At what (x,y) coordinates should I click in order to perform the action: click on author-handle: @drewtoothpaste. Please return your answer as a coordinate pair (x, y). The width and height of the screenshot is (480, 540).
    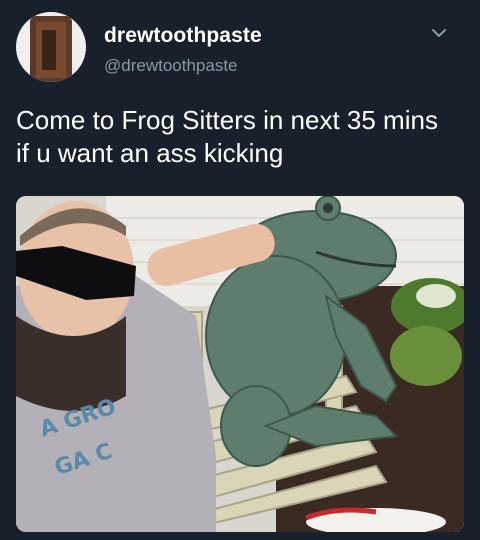
    Looking at the image, I should click on (171, 66).